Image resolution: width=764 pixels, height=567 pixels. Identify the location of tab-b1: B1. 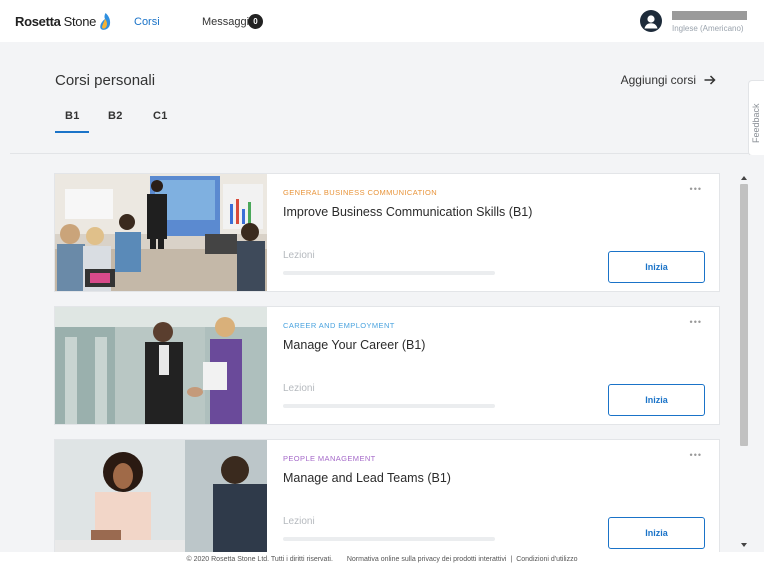
(72, 116).